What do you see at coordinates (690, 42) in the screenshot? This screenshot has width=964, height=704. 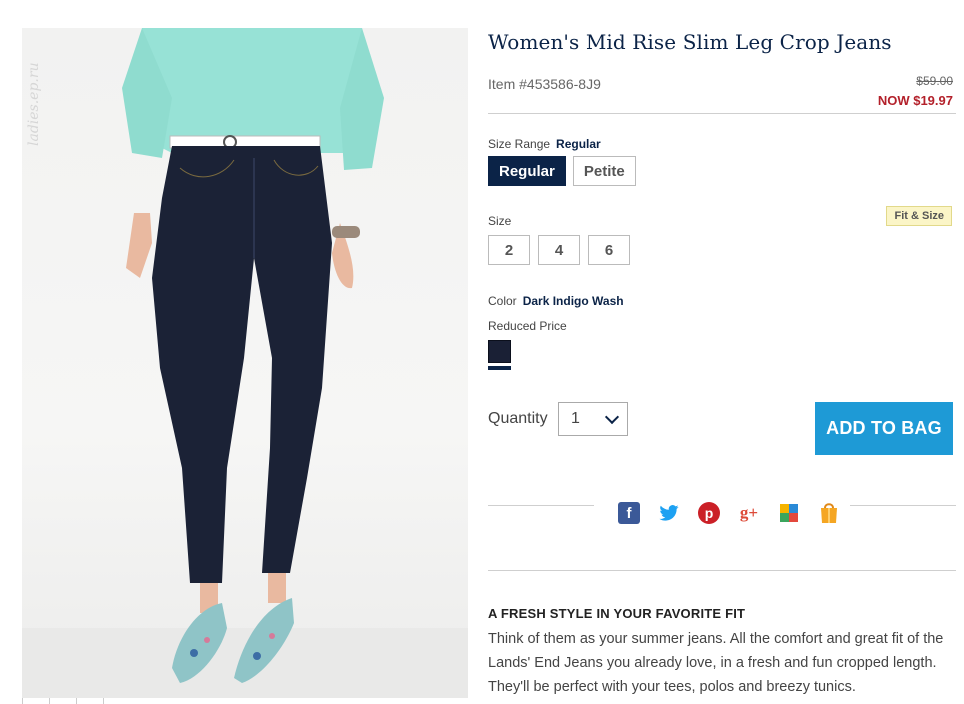 I see `product-title: Women's Mid Rise Slim Leg Crop Jeans` at bounding box center [690, 42].